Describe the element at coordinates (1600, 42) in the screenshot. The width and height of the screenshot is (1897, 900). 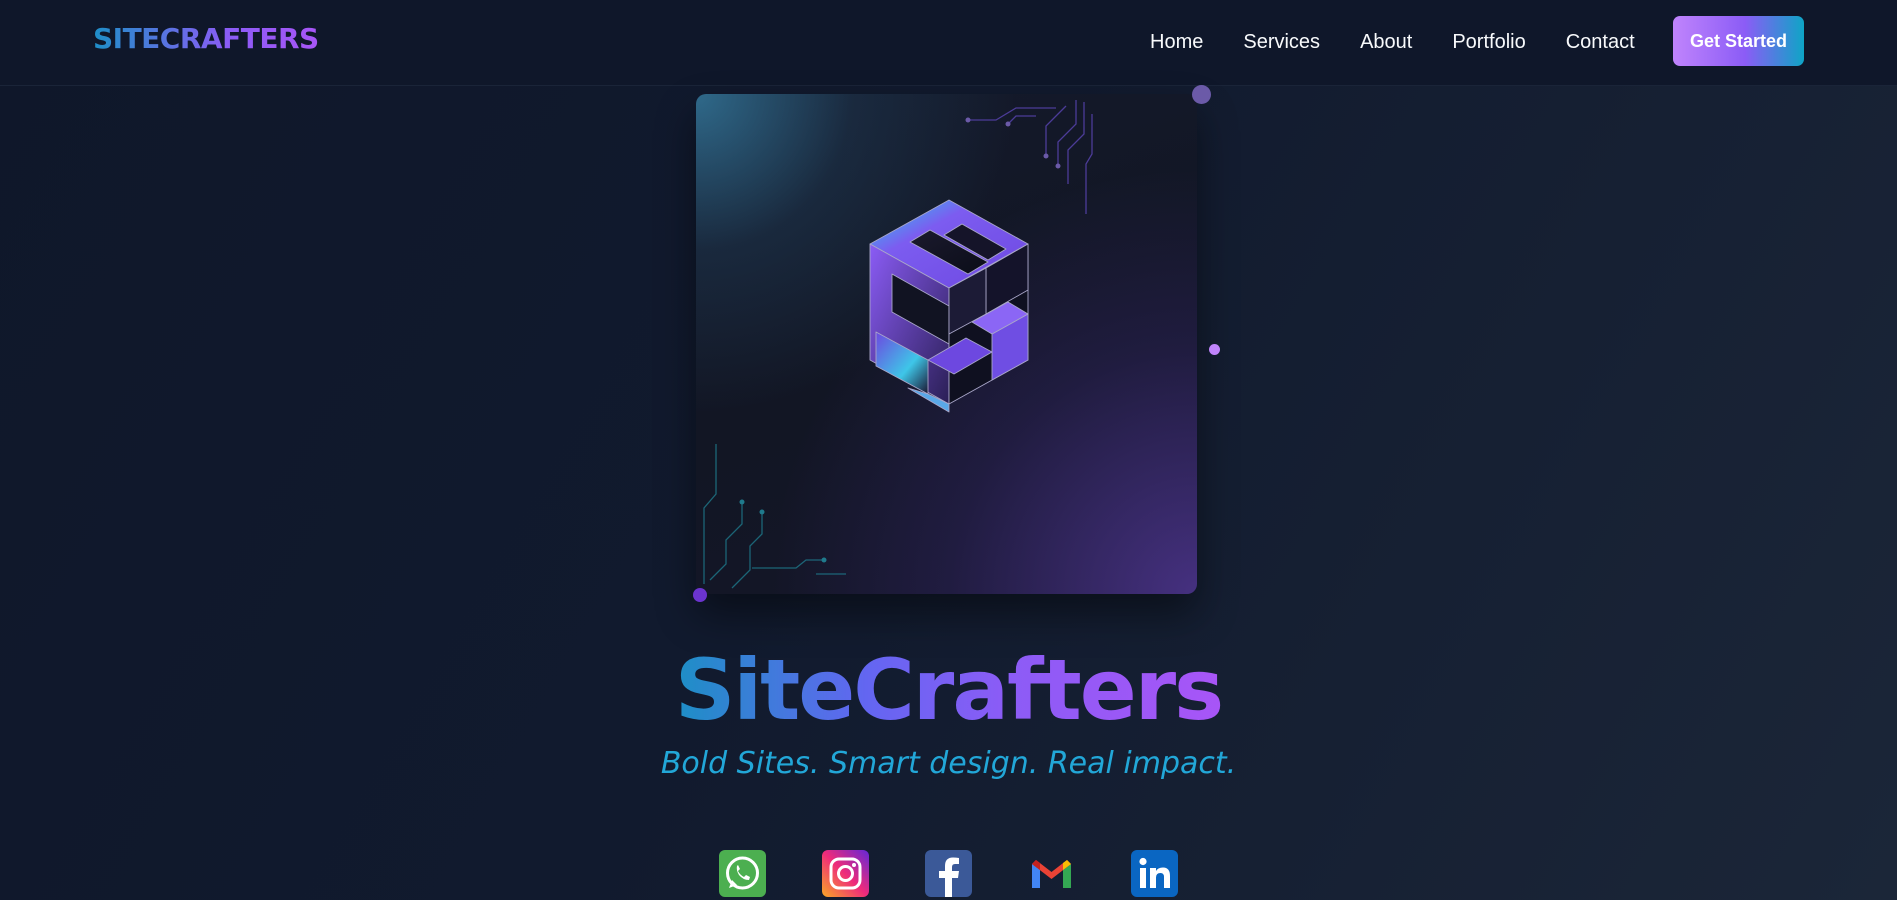
I see `nav-link-contact: Contact` at that location.